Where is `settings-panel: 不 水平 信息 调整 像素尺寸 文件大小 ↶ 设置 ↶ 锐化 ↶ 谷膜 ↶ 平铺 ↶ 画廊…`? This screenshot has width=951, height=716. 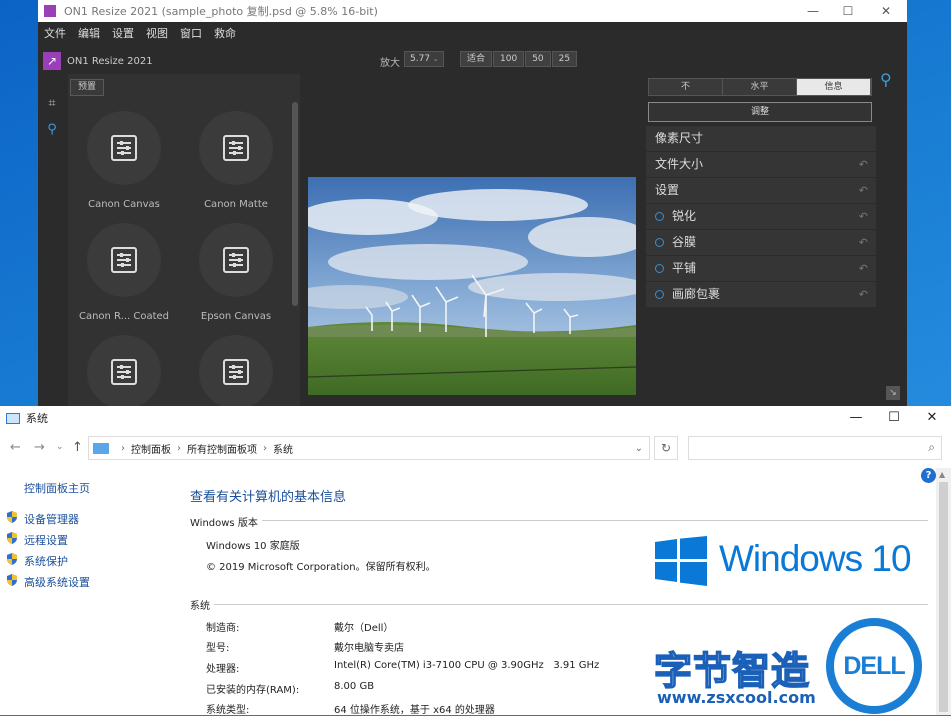
settings-panel: 不 水平 信息 调整 像素尺寸 文件大小 ↶ 设置 ↶ 锐化 ↶ 谷膜 ↶ 平铺 ↶ 画廊… is located at coordinates (762, 193).